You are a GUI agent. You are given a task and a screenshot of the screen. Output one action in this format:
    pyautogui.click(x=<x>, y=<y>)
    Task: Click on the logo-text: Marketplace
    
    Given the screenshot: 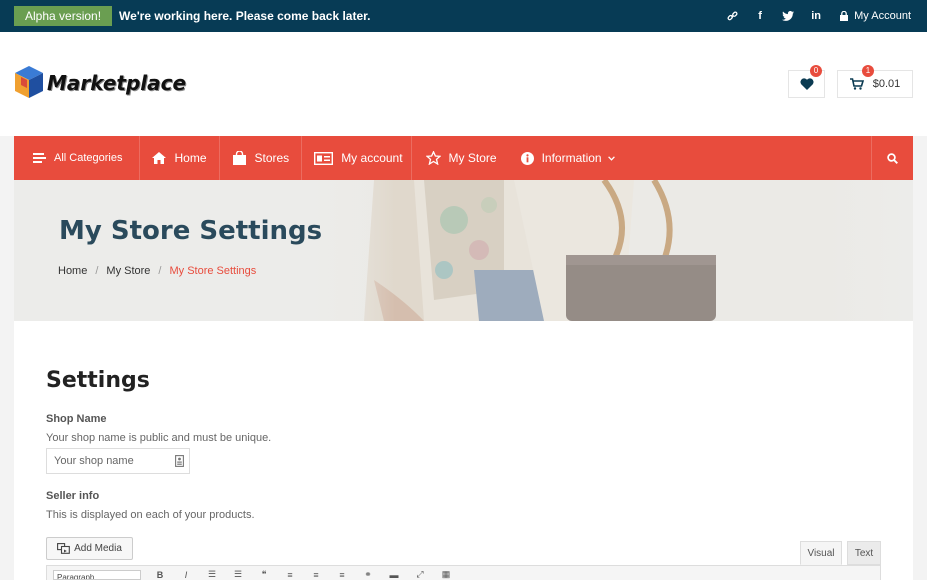 What is the action you would take?
    pyautogui.click(x=117, y=83)
    